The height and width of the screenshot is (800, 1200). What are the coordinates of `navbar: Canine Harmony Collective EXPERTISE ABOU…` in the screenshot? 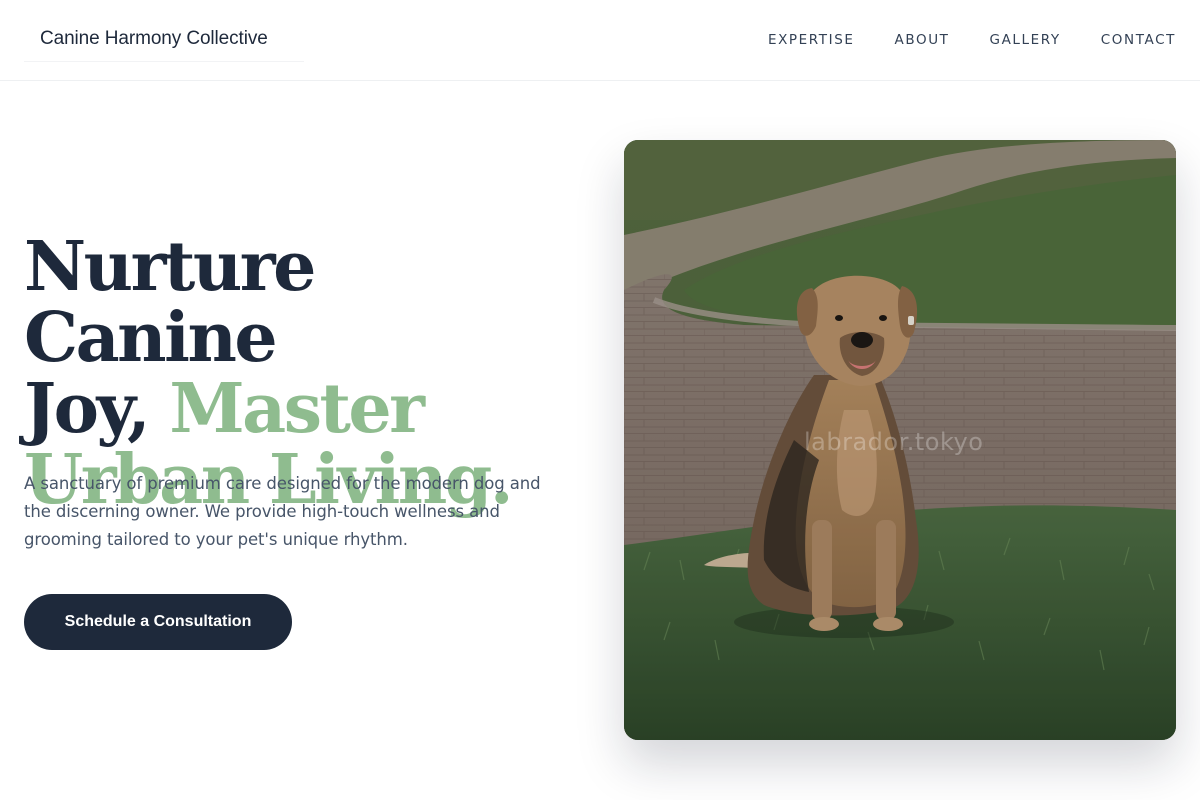 It's located at (600, 40).